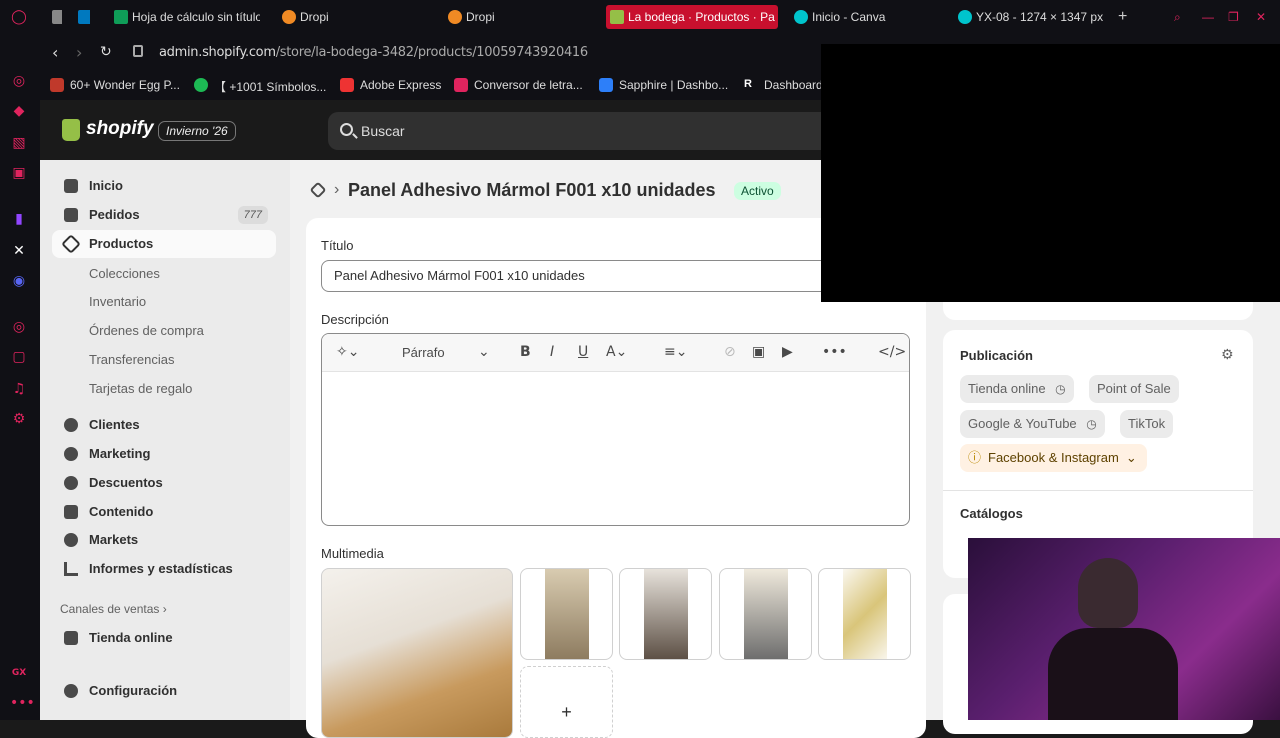 The width and height of the screenshot is (1280, 738). Describe the element at coordinates (132, 359) in the screenshot. I see `nav-sub-transferencias: Transferencias` at that location.